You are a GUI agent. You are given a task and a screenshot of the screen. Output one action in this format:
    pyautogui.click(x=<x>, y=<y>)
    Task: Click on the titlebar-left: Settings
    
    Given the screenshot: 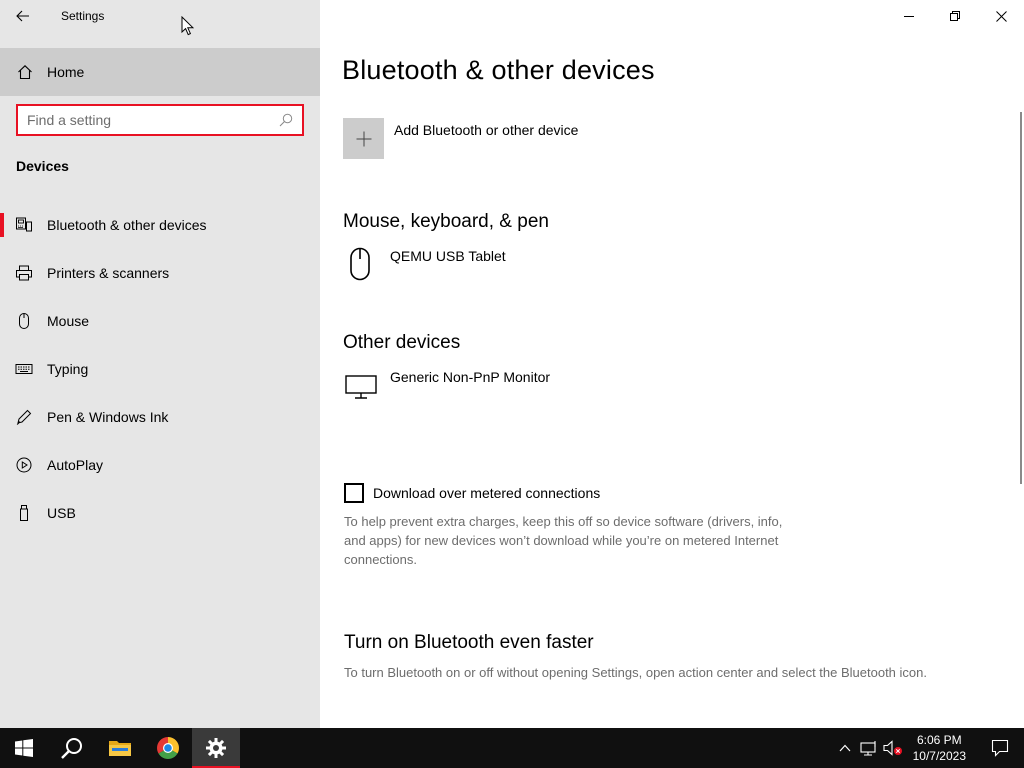 What is the action you would take?
    pyautogui.click(x=160, y=16)
    